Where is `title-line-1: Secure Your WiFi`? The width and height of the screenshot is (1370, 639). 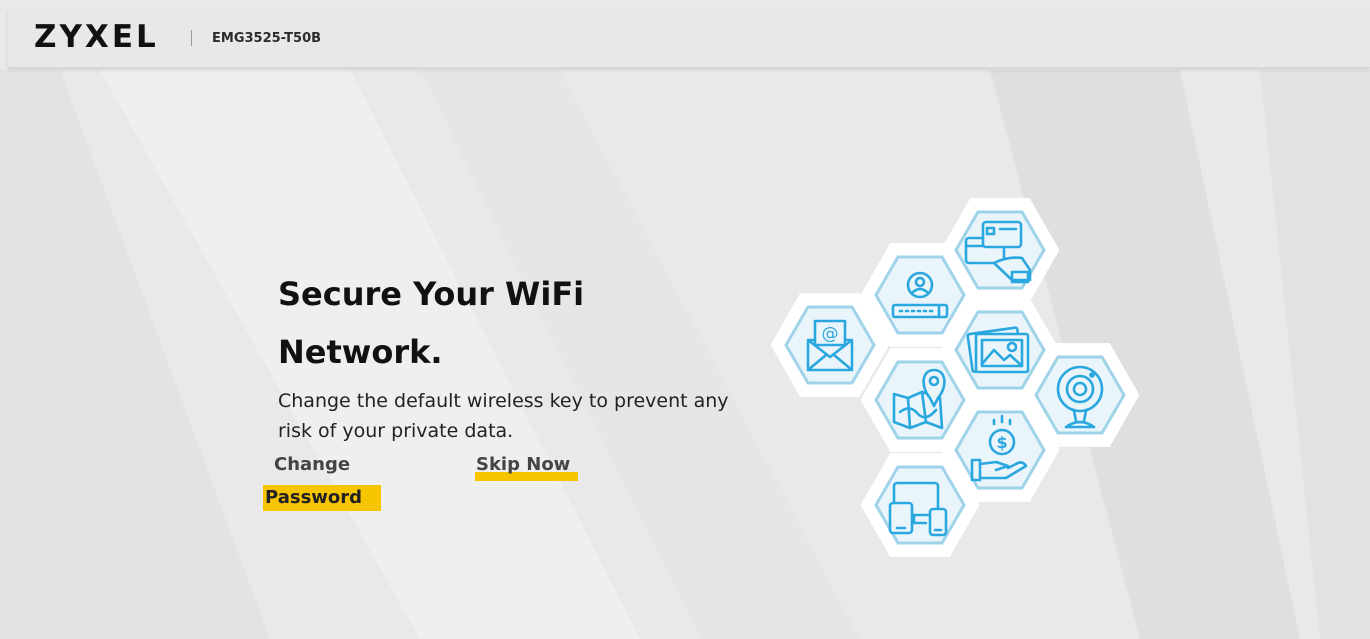
title-line-1: Secure Your WiFi is located at coordinates (431, 294).